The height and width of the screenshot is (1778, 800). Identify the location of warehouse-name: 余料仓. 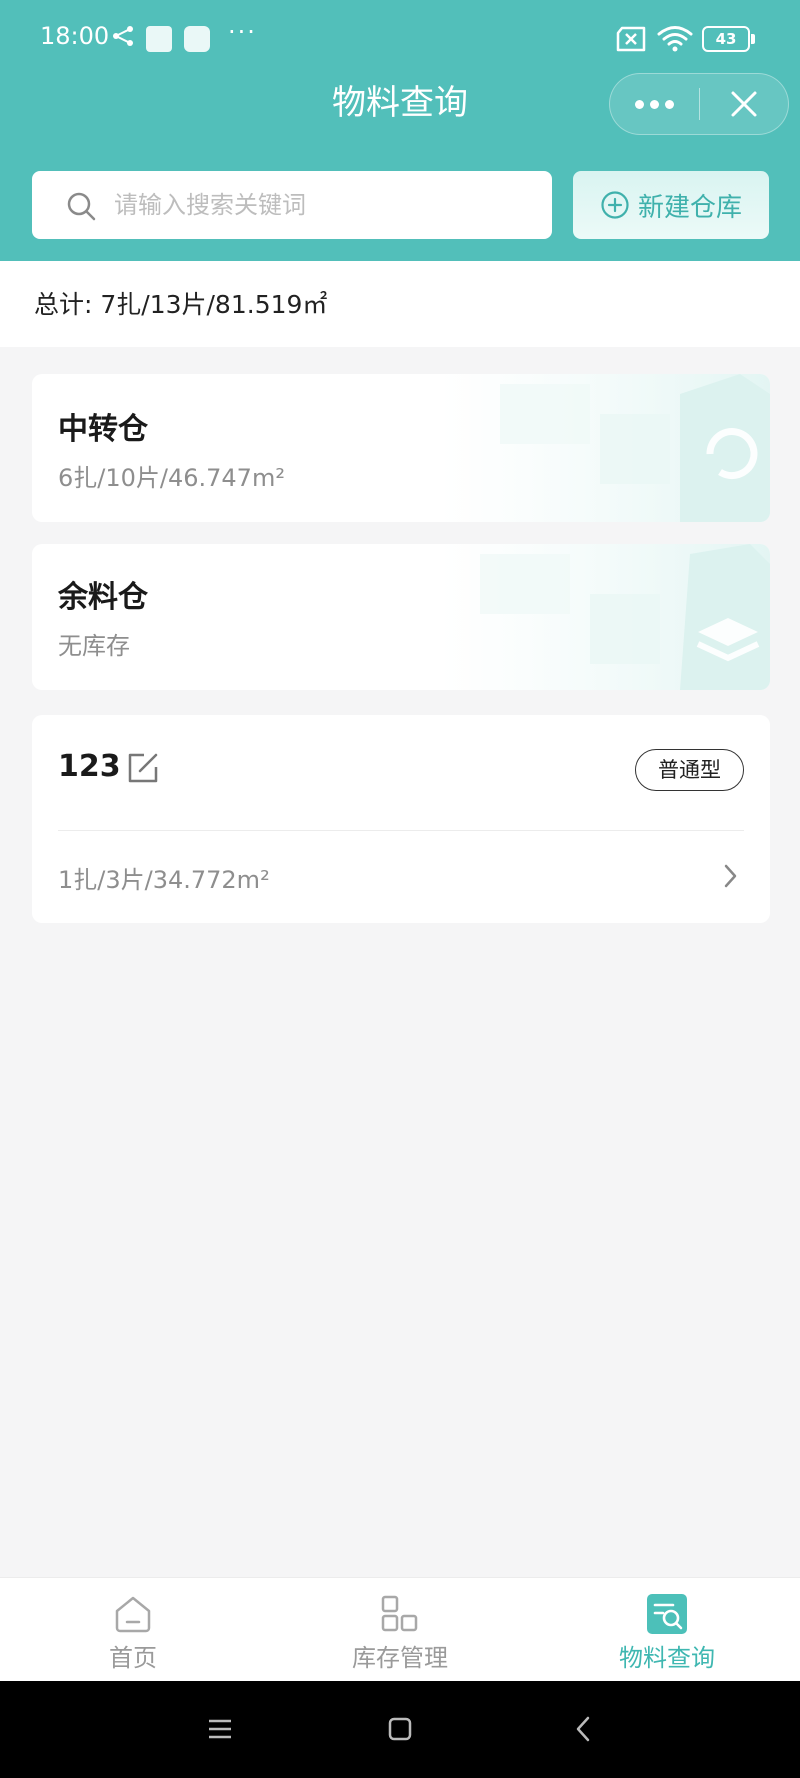
(103, 597).